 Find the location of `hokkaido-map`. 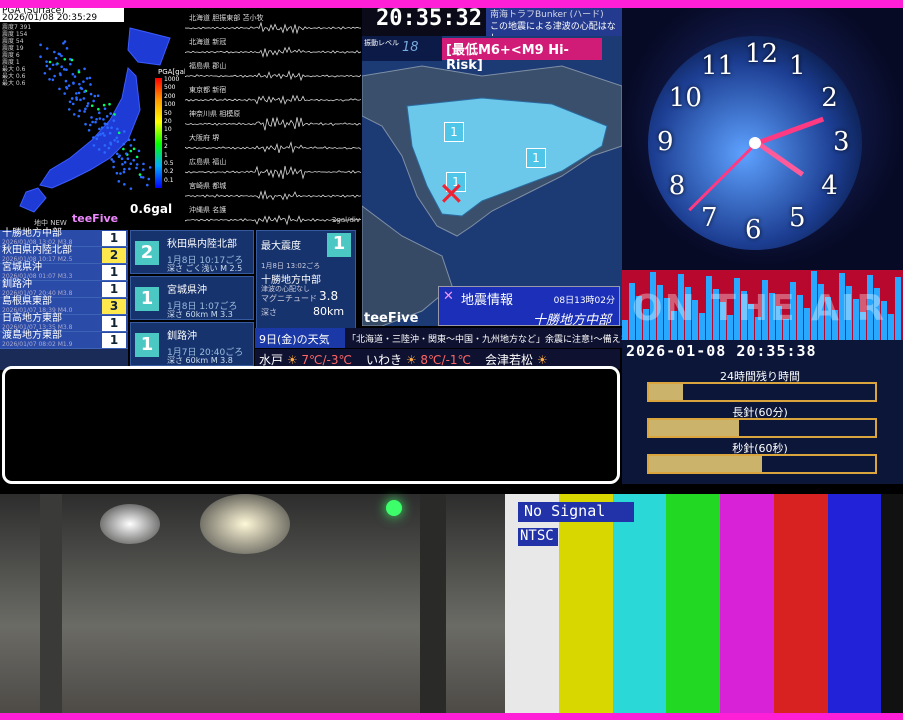

hokkaido-map is located at coordinates (492, 181).